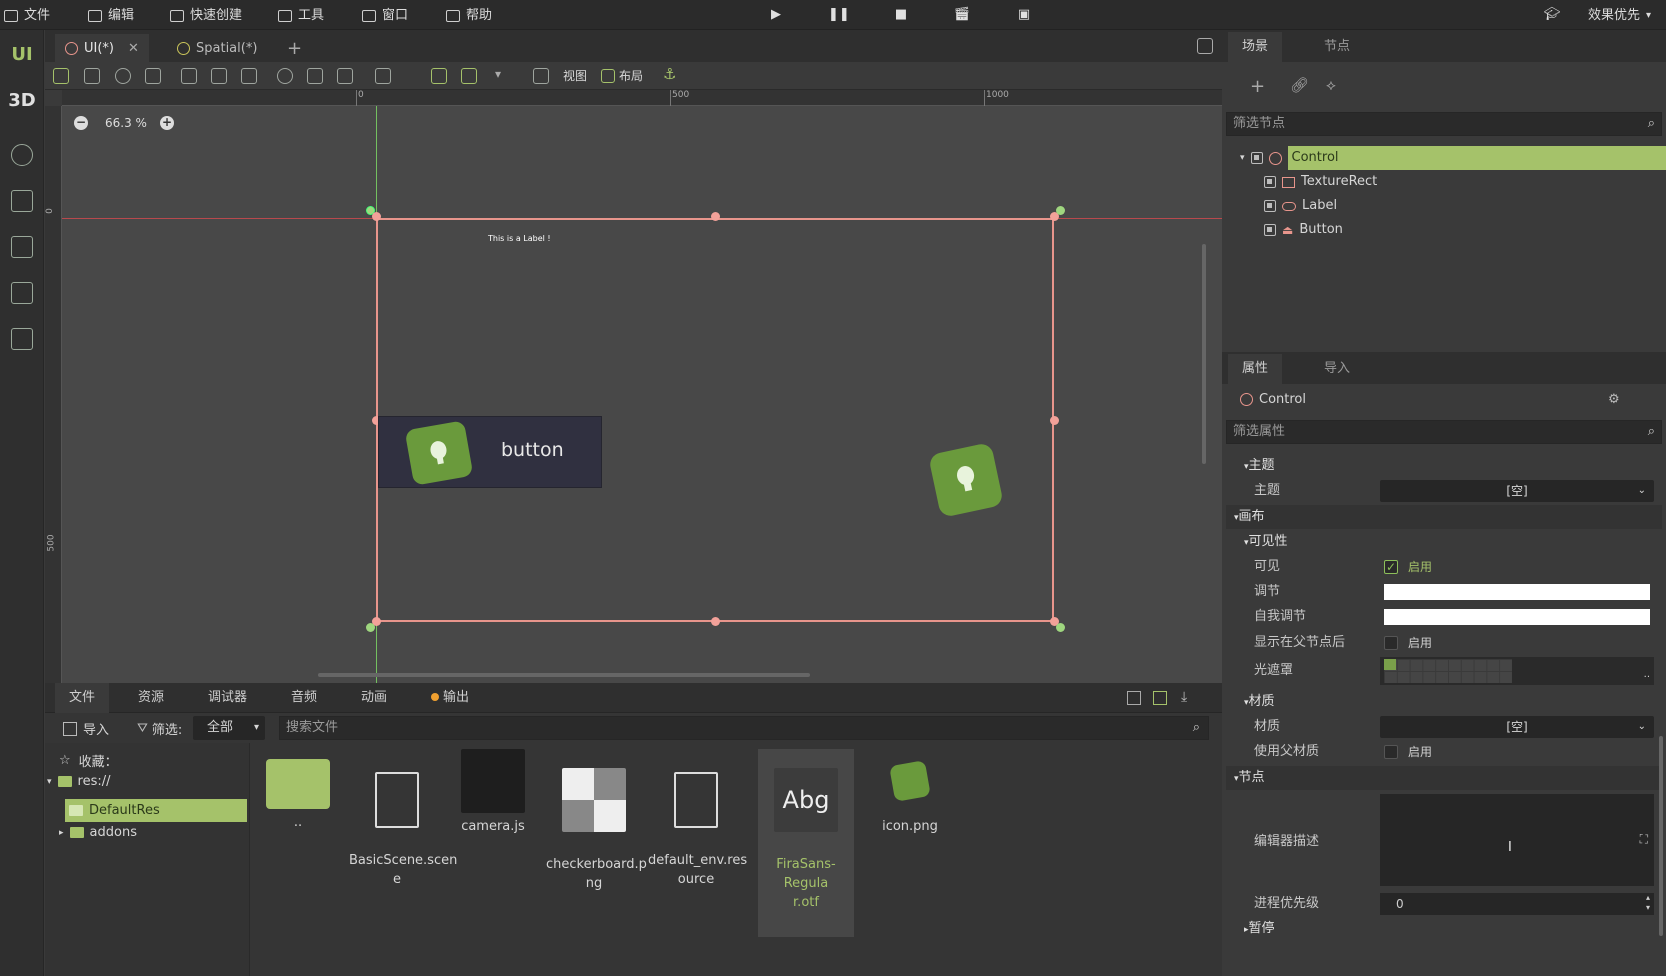 The width and height of the screenshot is (1666, 976). What do you see at coordinates (22, 201) in the screenshot?
I see `store-icon` at bounding box center [22, 201].